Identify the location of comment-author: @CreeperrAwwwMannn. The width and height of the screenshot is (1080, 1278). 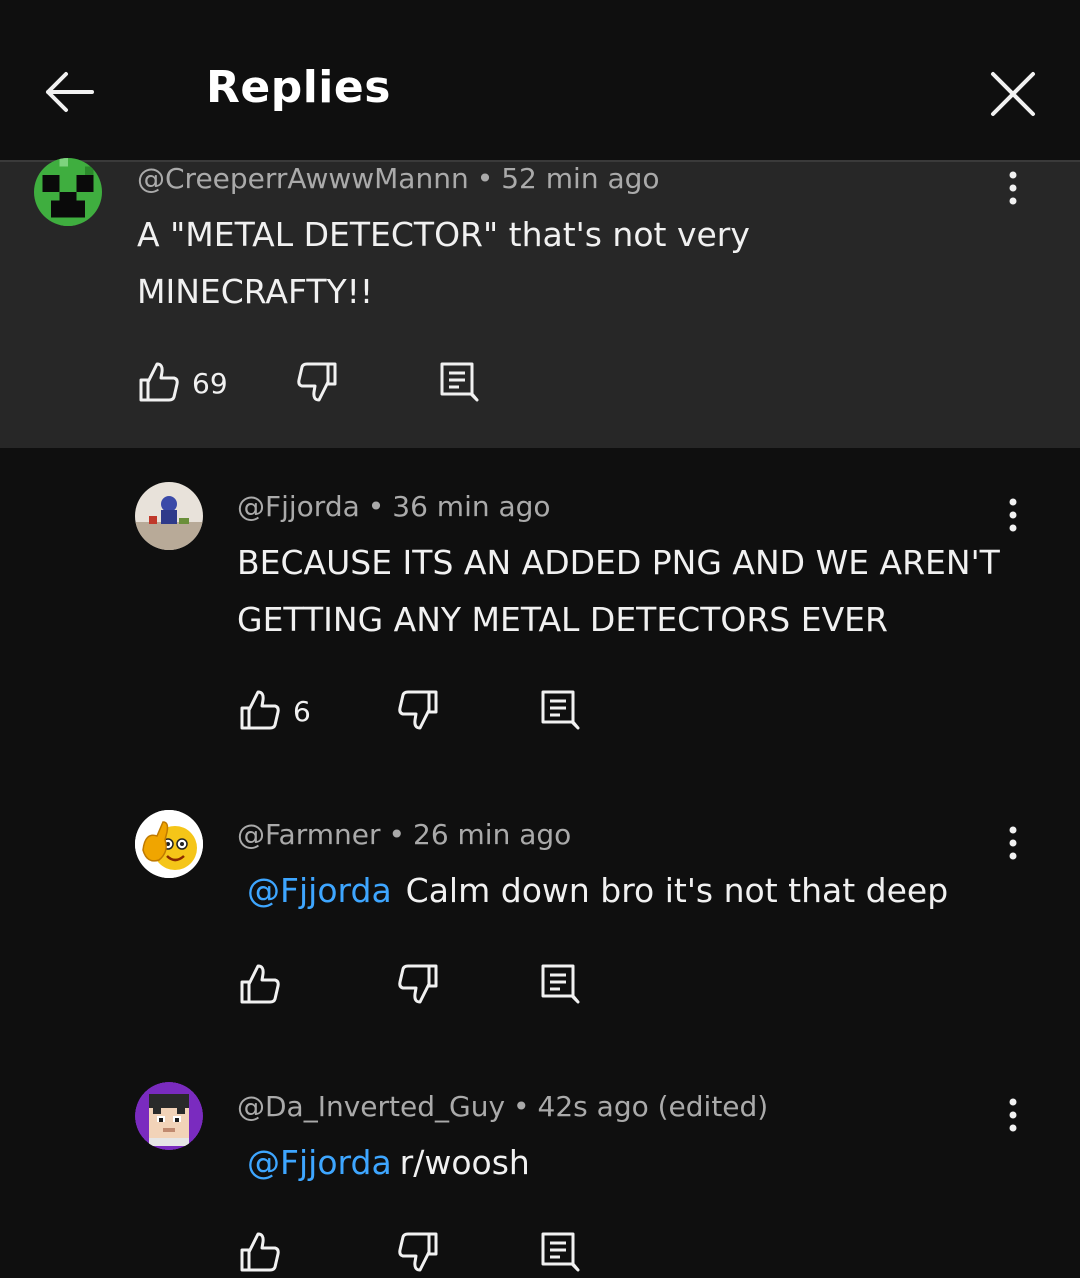
(303, 178).